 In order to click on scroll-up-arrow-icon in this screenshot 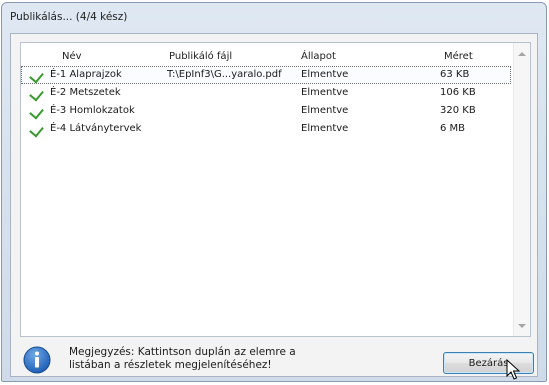, I will do `click(522, 54)`.